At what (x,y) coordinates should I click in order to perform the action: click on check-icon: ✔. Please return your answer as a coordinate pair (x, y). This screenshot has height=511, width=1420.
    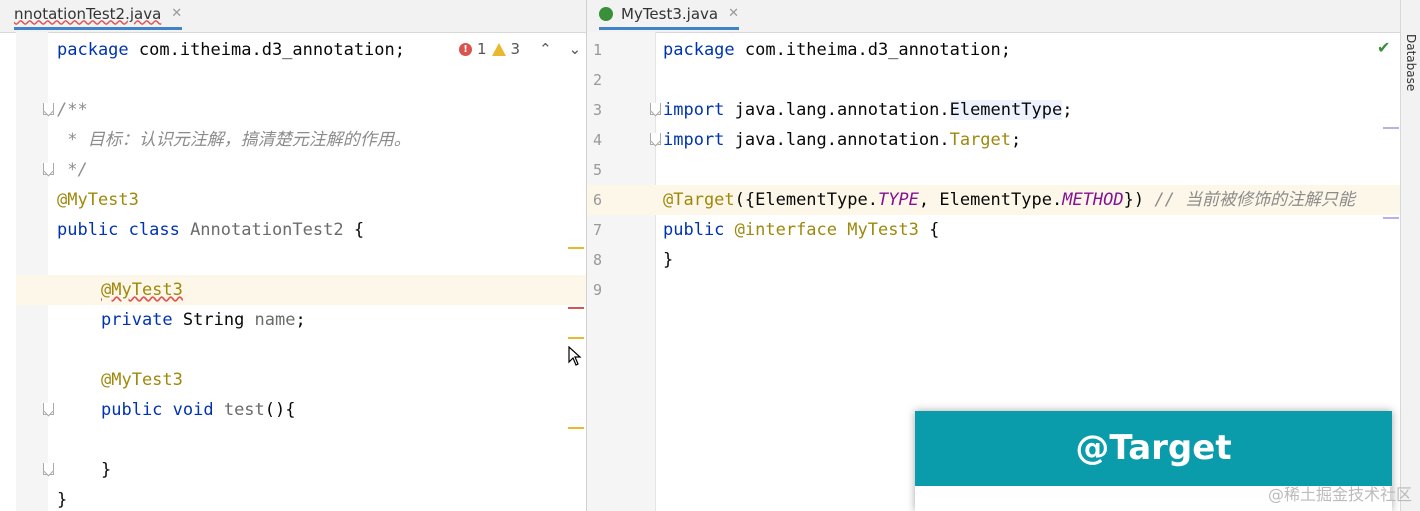
    Looking at the image, I should click on (1384, 47).